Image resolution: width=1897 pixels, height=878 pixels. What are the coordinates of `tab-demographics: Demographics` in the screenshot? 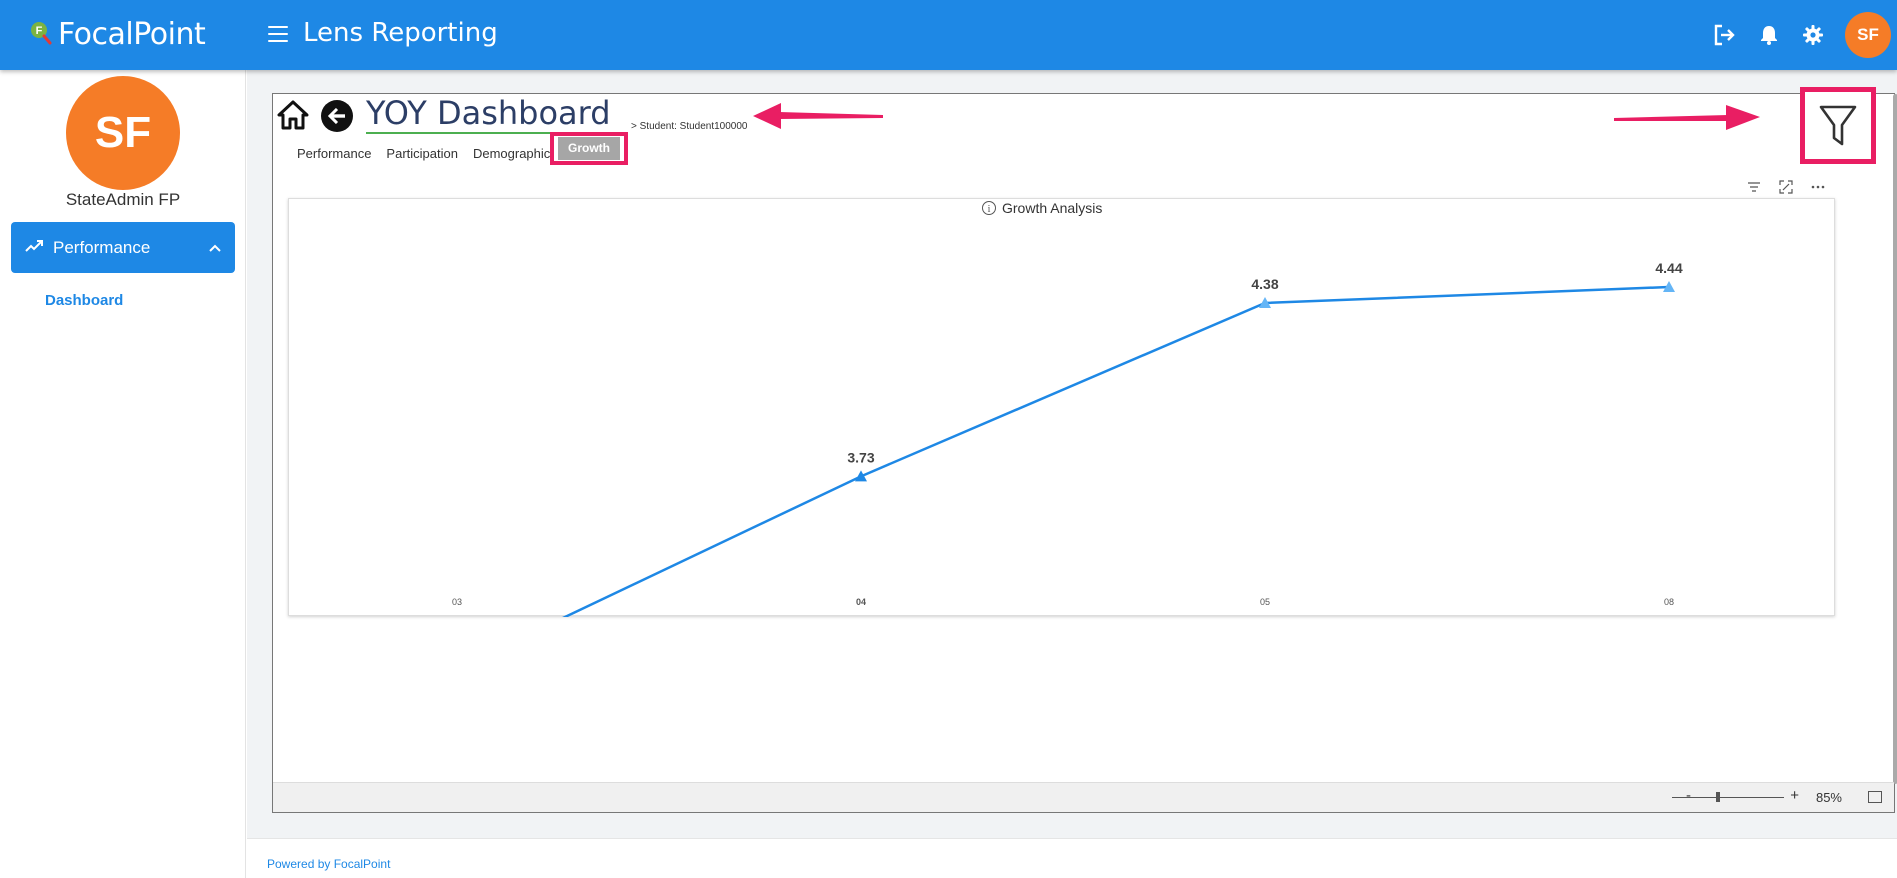 It's located at (515, 153).